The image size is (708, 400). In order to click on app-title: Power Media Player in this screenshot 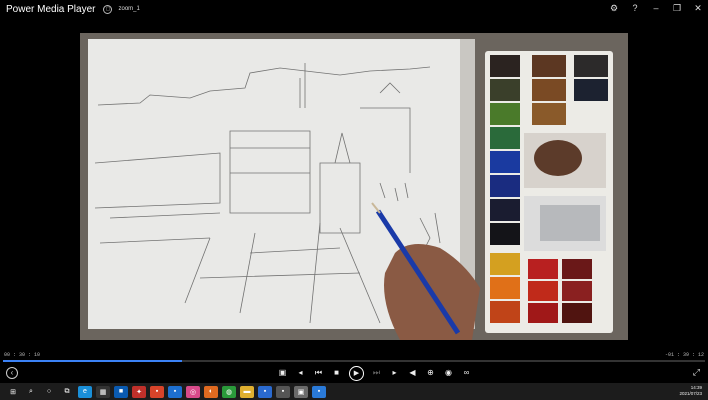, I will do `click(51, 9)`.